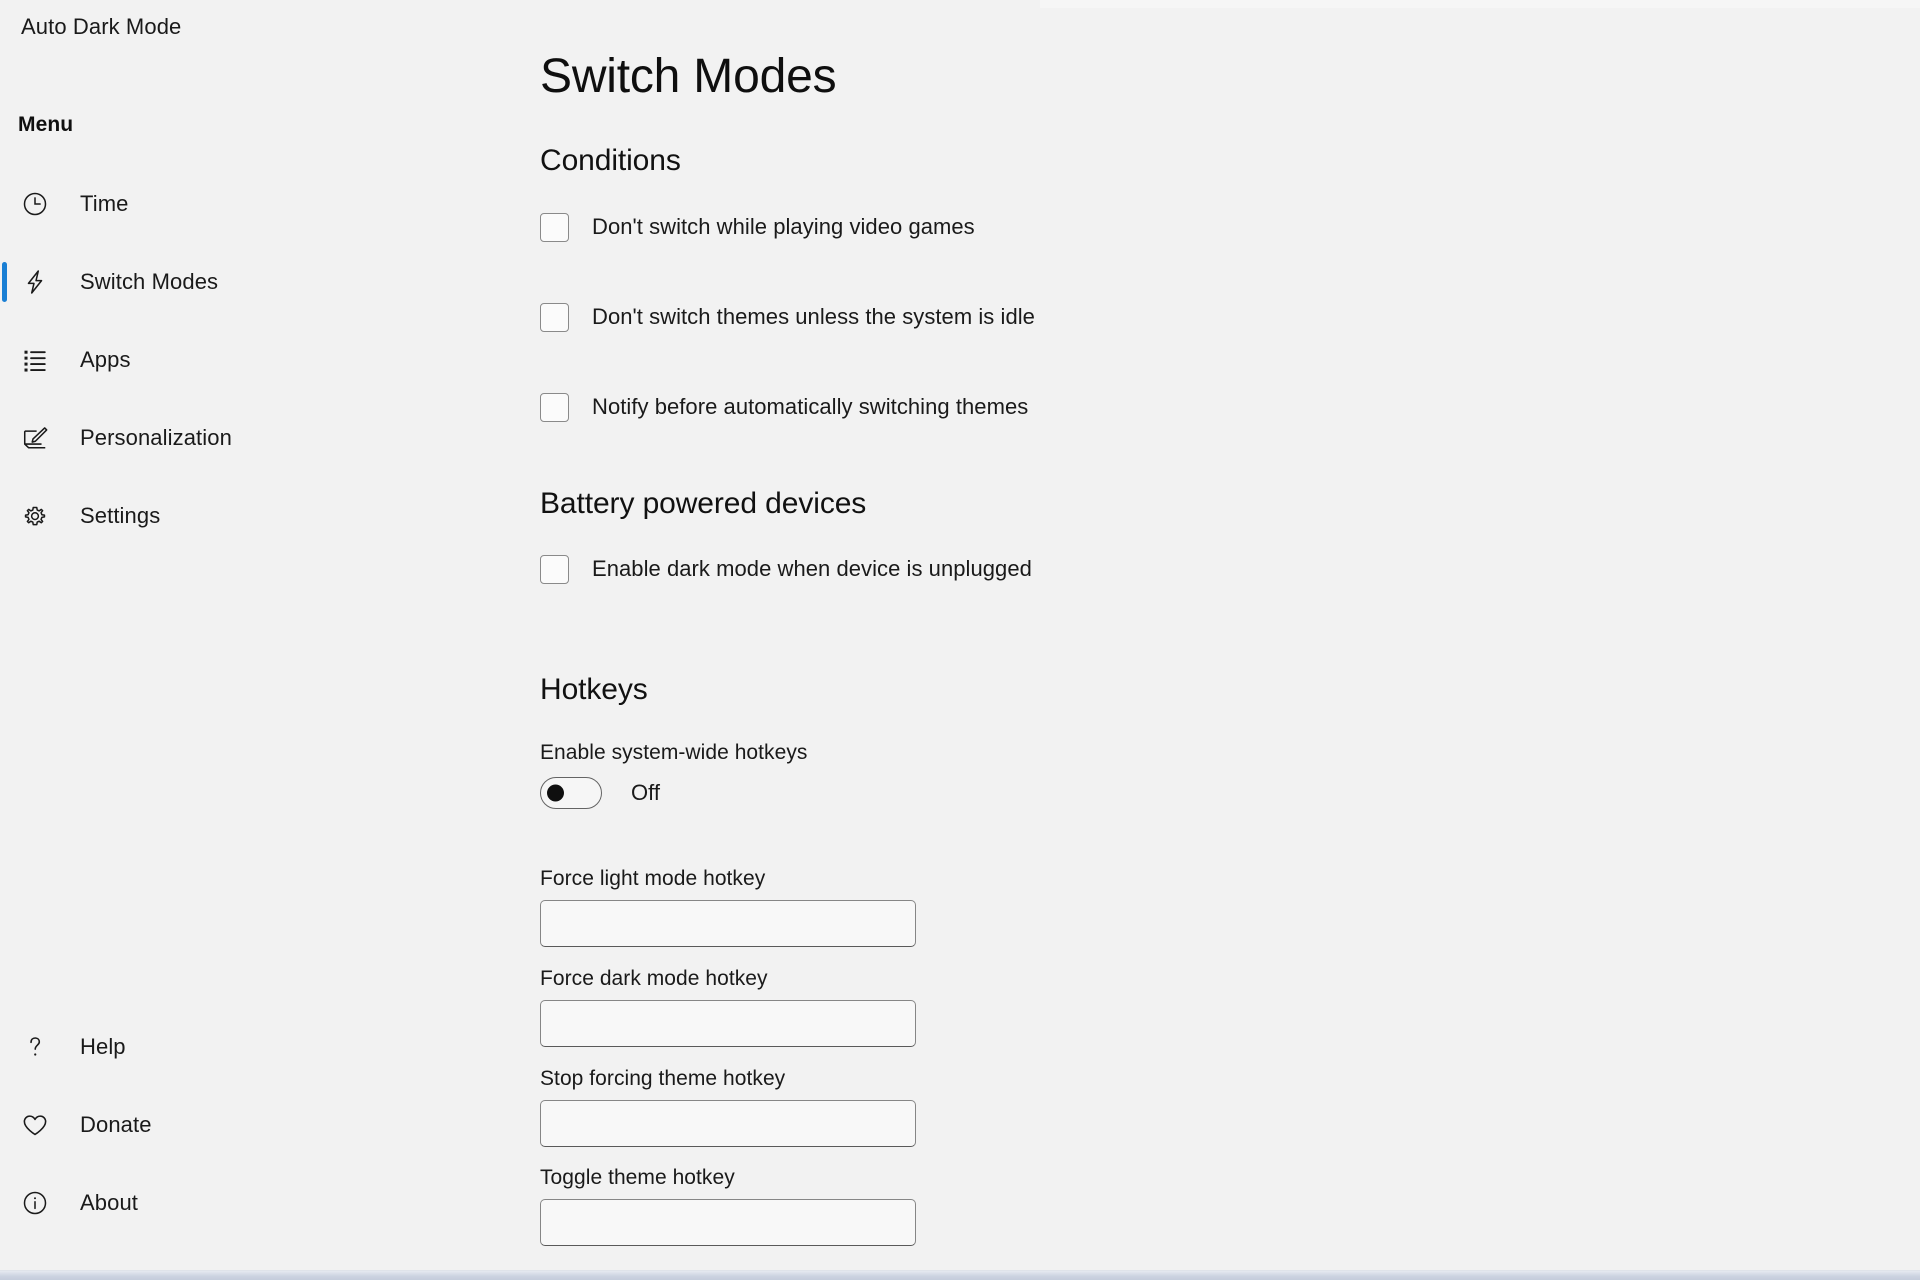 This screenshot has height=1280, width=1920. Describe the element at coordinates (554, 407) in the screenshot. I see `checkbox-notify-before-switch` at that location.